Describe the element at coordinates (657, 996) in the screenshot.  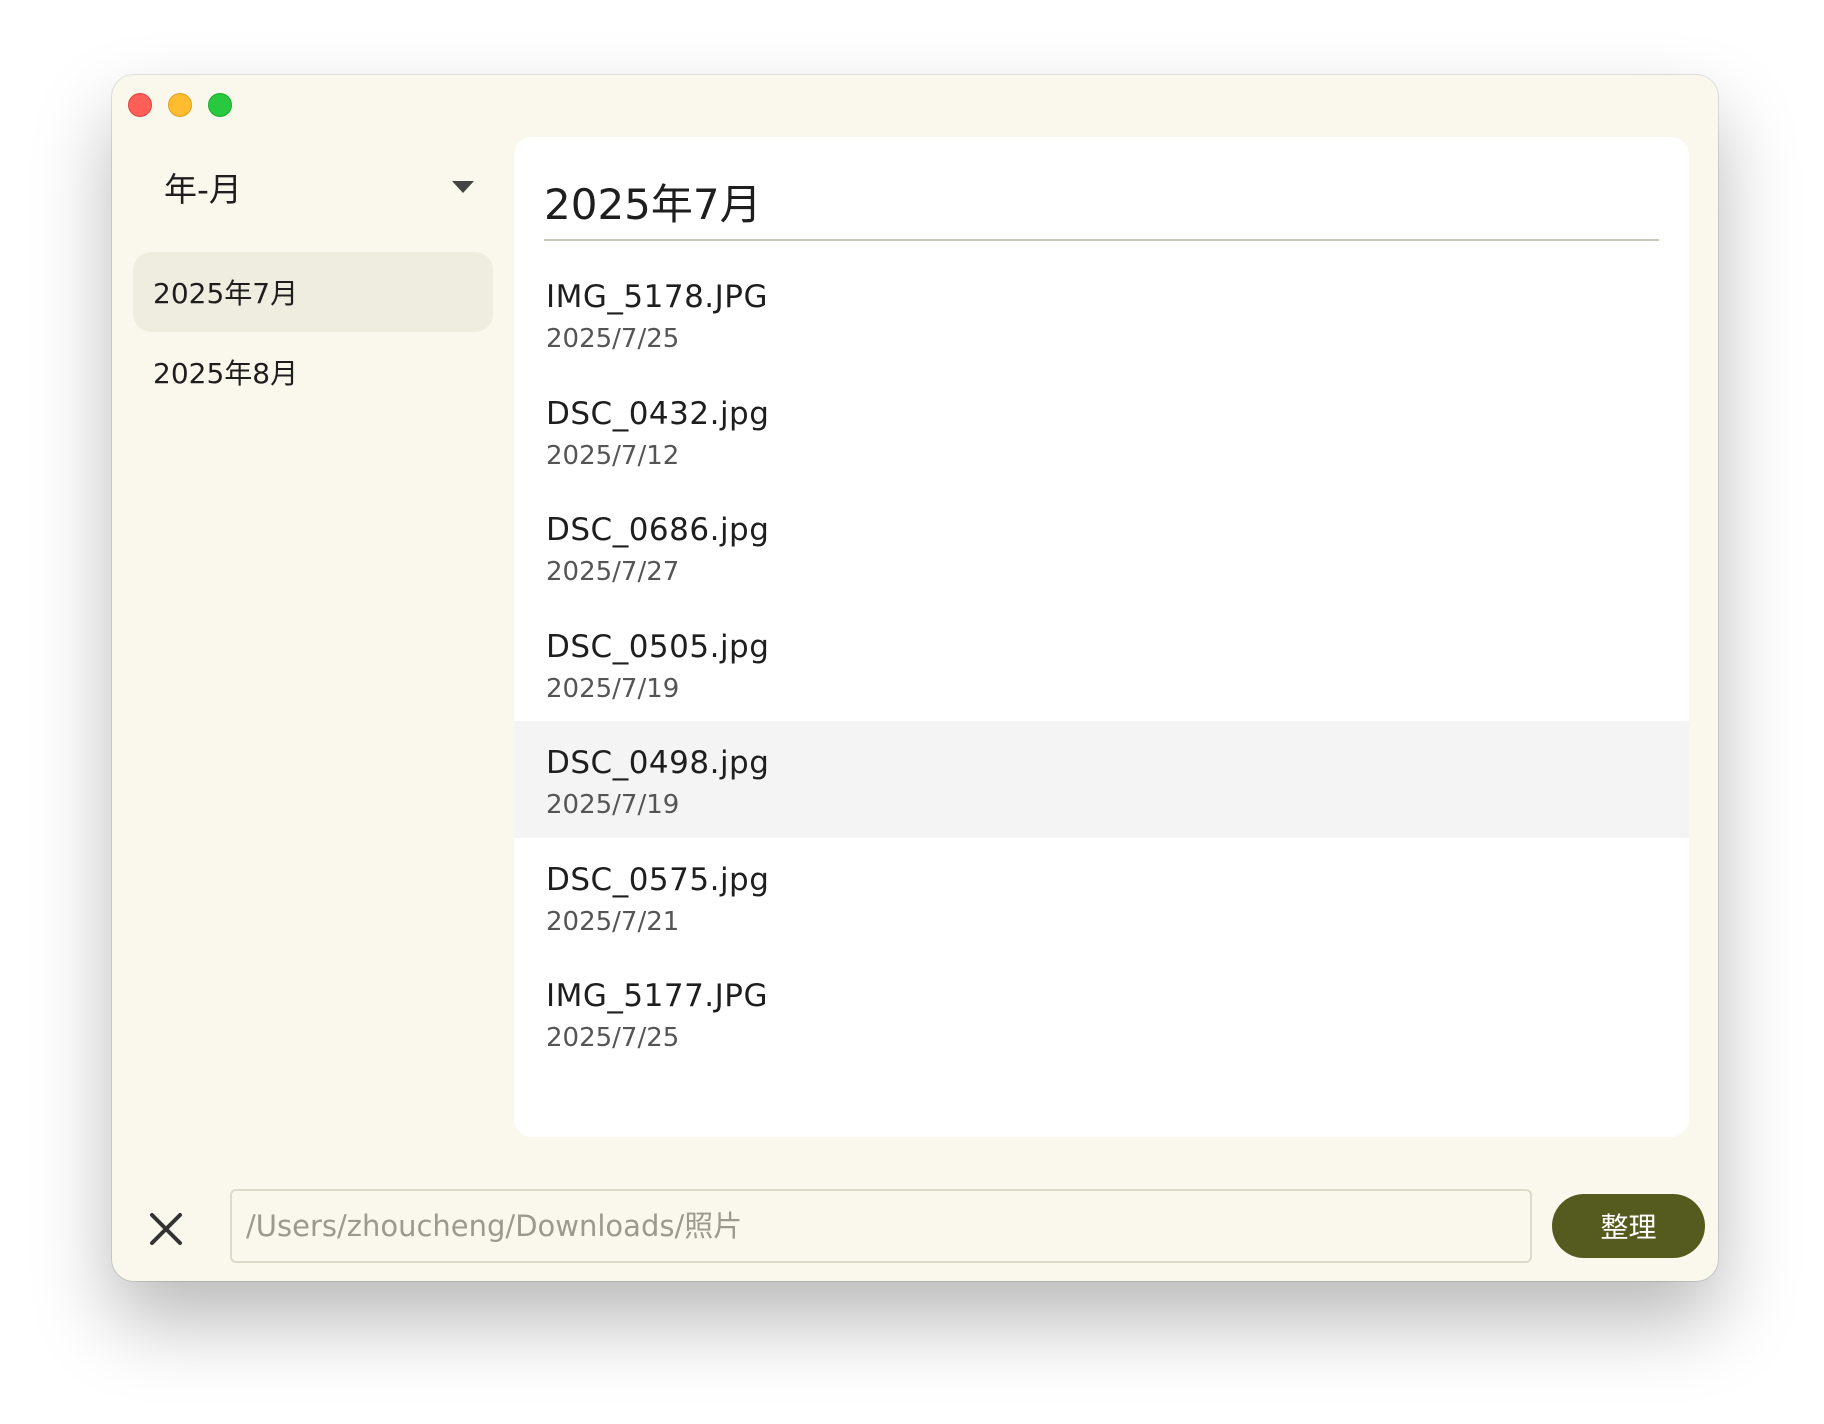
I see `file-name: IMG_5177.JPG` at that location.